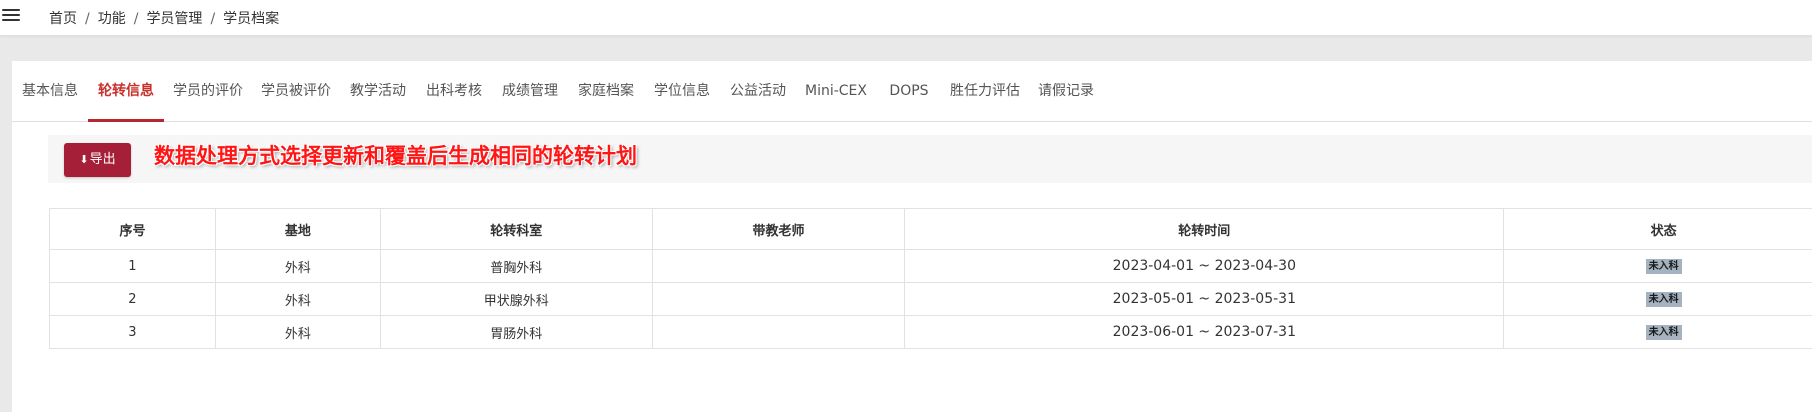 The width and height of the screenshot is (1812, 412). I want to click on hamburger-menu-icon, so click(11, 16).